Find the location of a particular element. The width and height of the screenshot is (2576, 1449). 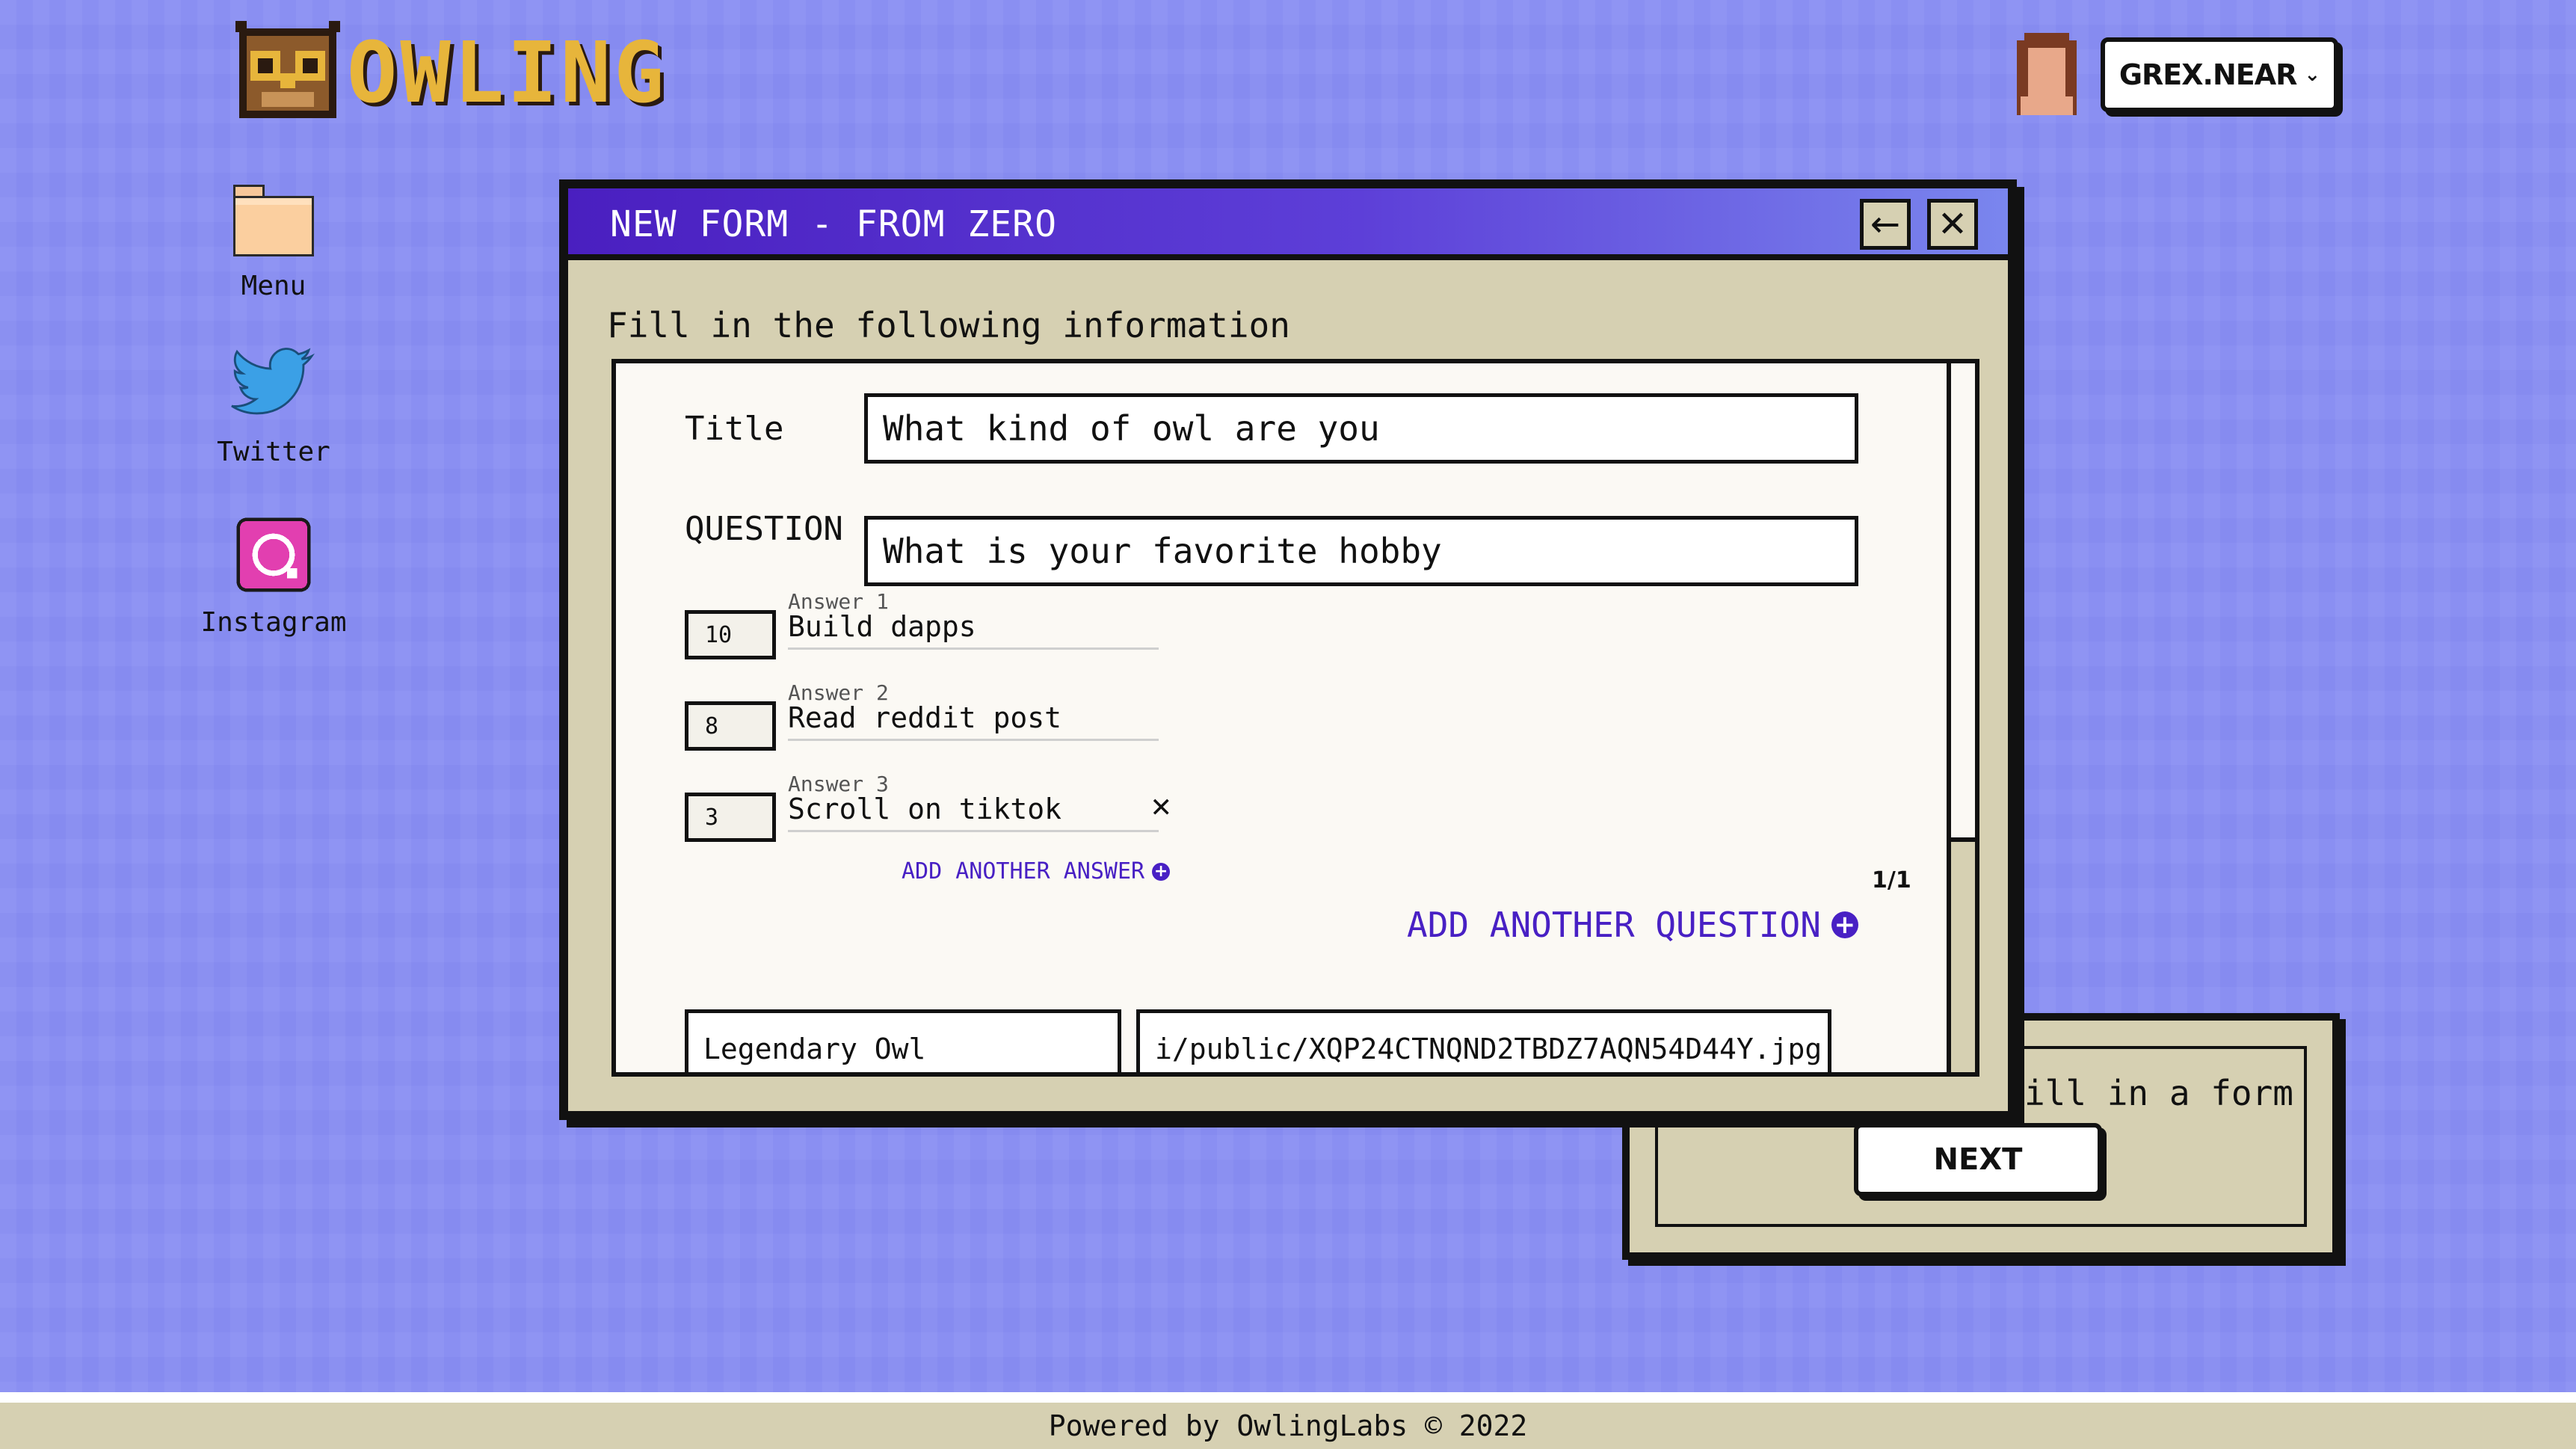

desktop-icon-menu: Menu is located at coordinates (273, 239).